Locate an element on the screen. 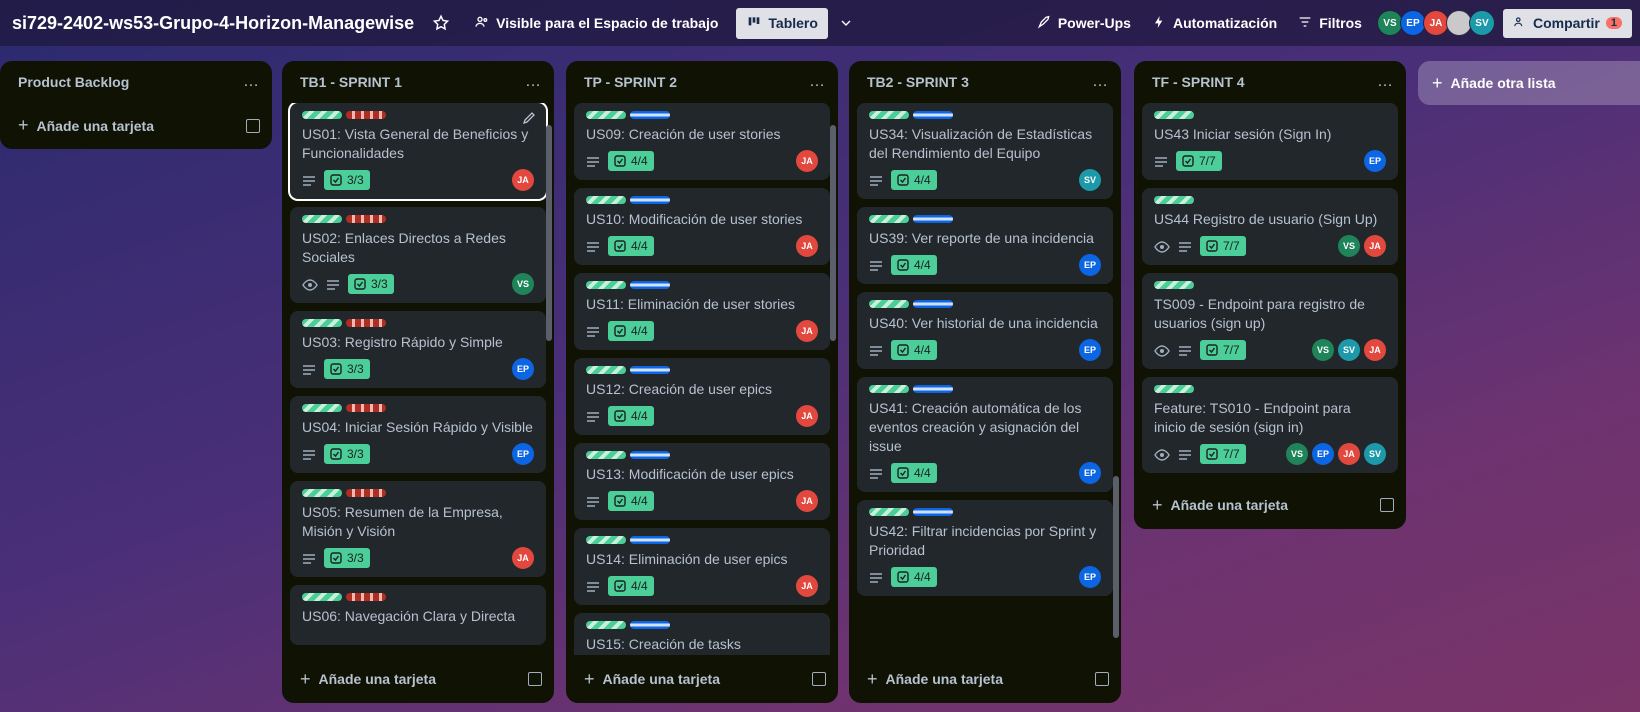 The height and width of the screenshot is (712, 1640). card: US14: Eliminación de user epics 4/4 JA is located at coordinates (702, 566).